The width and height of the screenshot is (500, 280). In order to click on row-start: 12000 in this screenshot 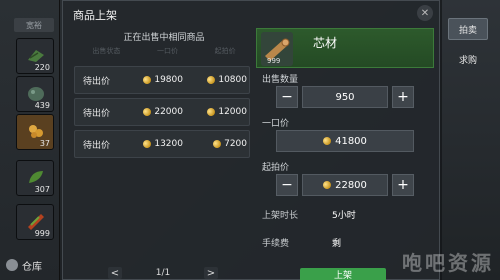, I will do `click(215, 112)`.